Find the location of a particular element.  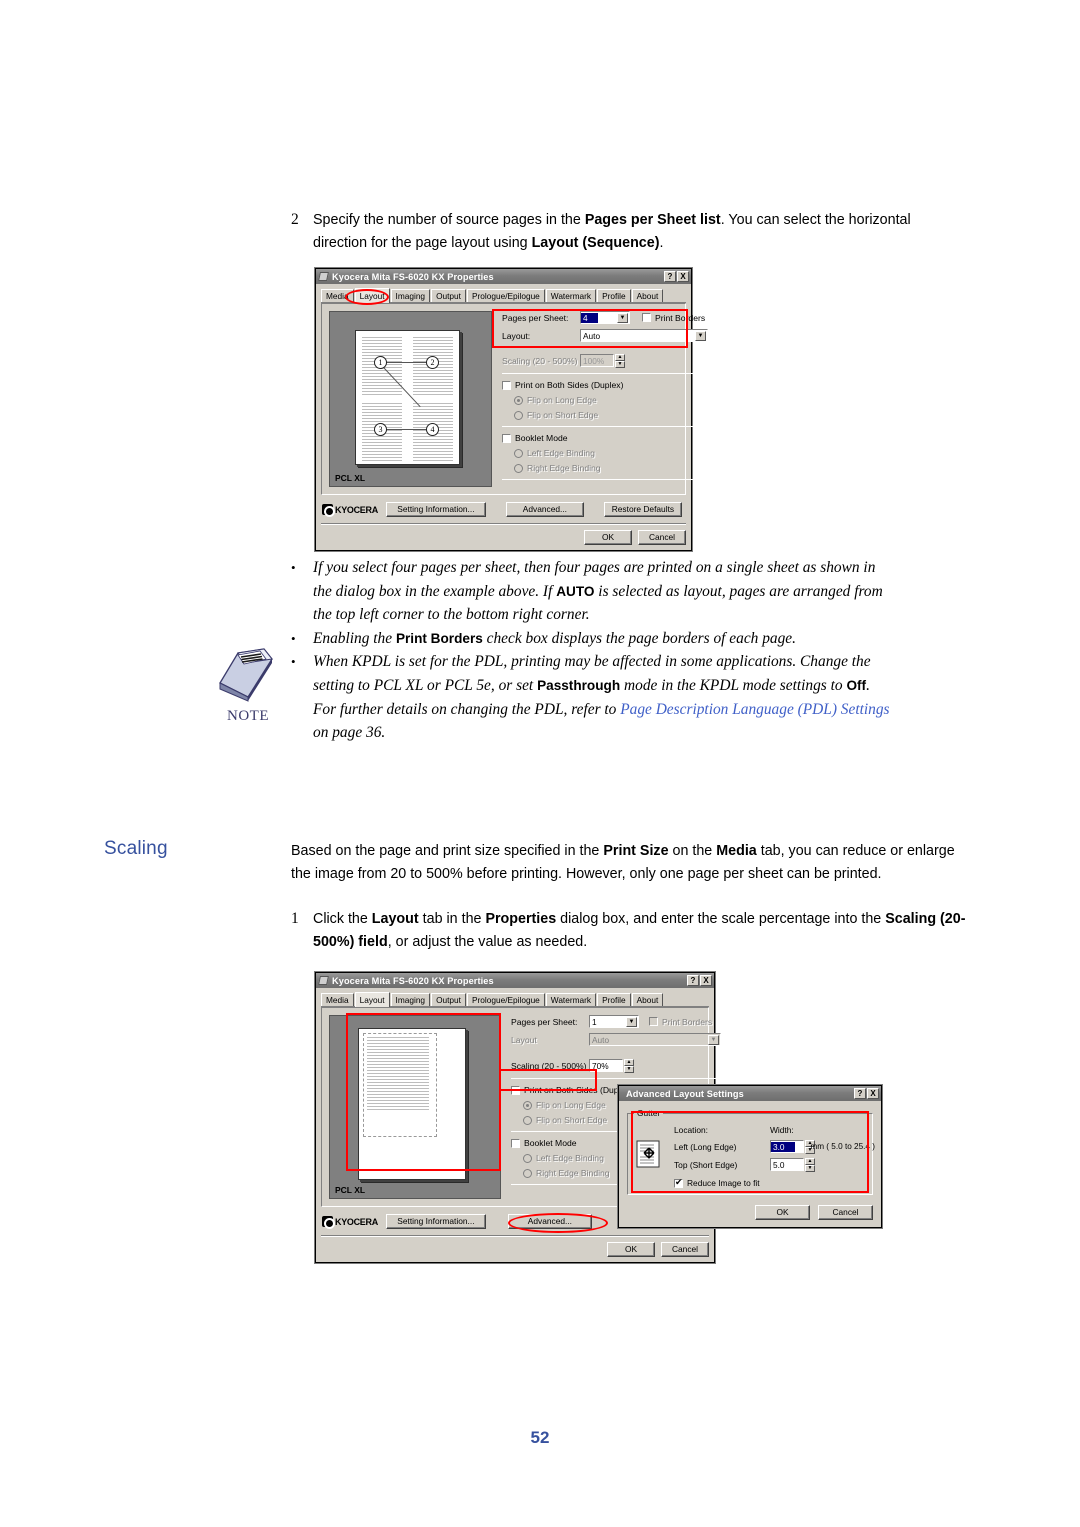

restore-defaults-button: Restore Defaults is located at coordinates (642, 509).